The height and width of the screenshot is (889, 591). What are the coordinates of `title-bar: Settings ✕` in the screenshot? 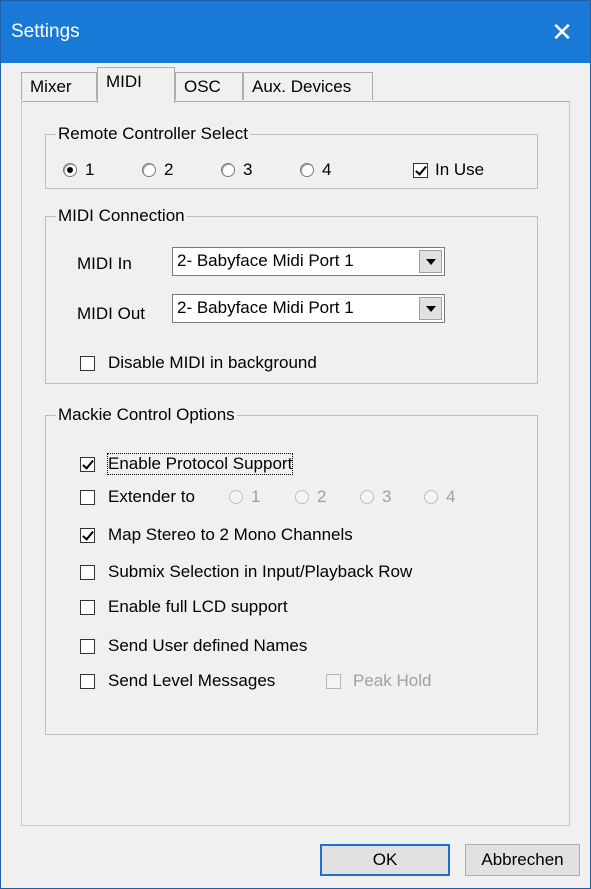 It's located at (295, 32).